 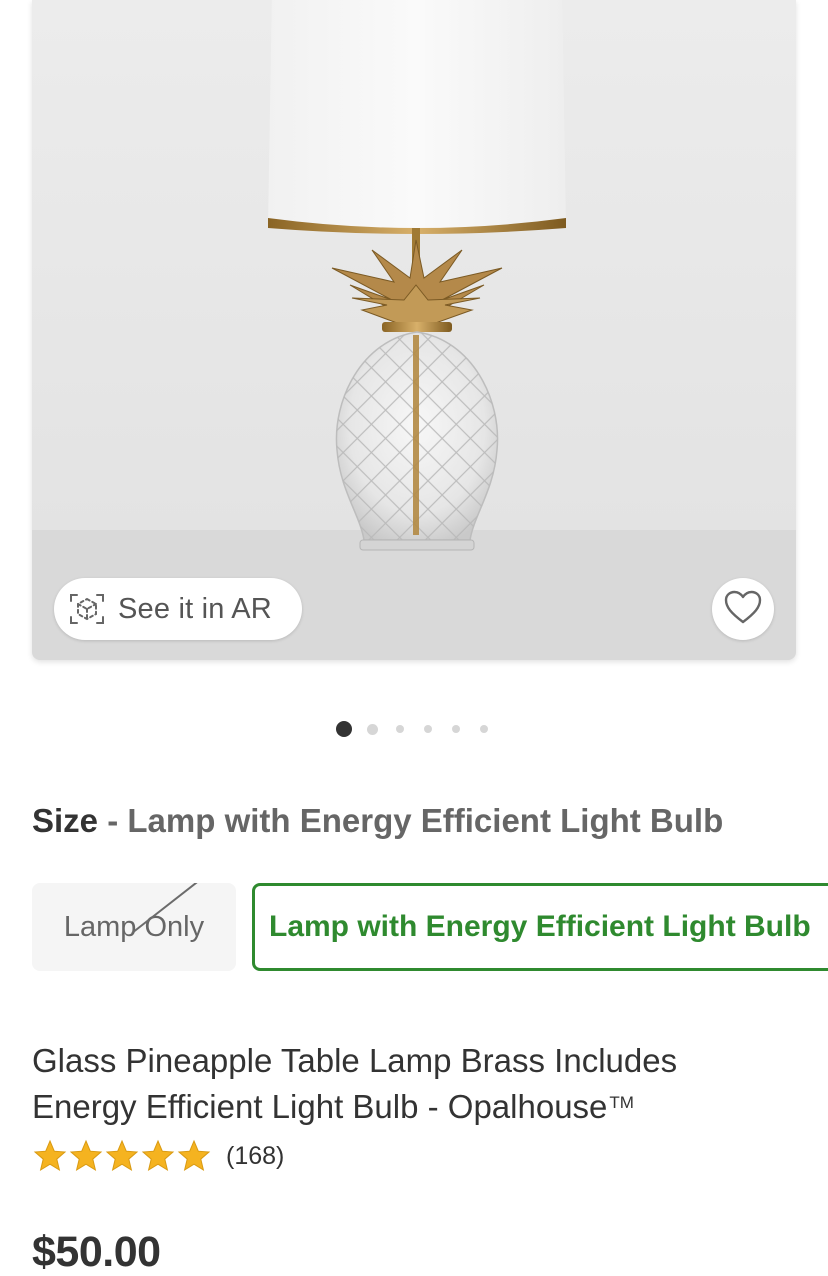 What do you see at coordinates (425, 820) in the screenshot?
I see `size-selected-value: Lamp with Energy Efficient Light Bulb` at bounding box center [425, 820].